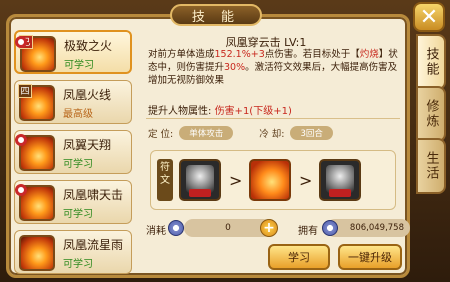 This screenshot has width=450, height=282. Describe the element at coordinates (180, 111) in the screenshot. I see `attribute-label: 提升人物属性:` at that location.